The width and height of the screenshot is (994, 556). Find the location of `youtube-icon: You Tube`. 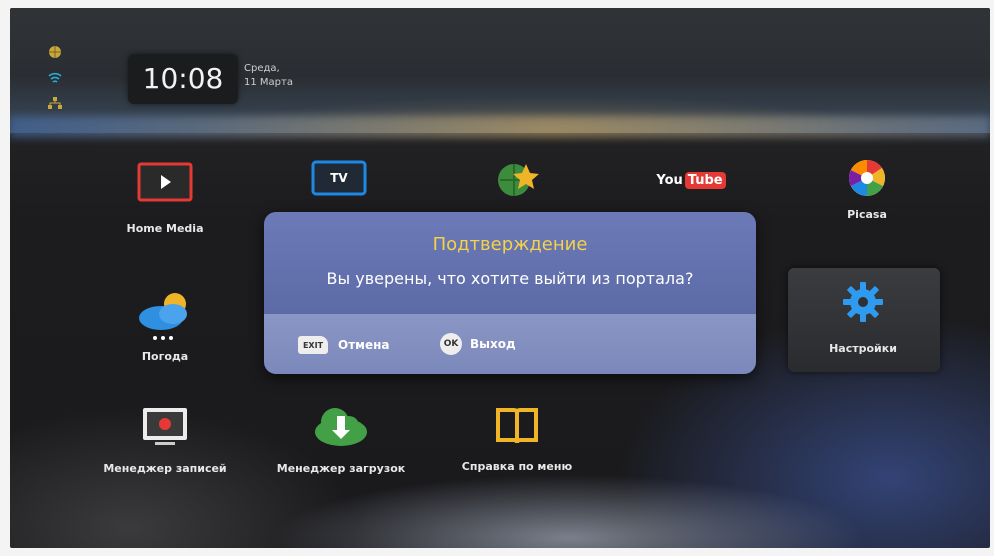

youtube-icon: You Tube is located at coordinates (691, 180).